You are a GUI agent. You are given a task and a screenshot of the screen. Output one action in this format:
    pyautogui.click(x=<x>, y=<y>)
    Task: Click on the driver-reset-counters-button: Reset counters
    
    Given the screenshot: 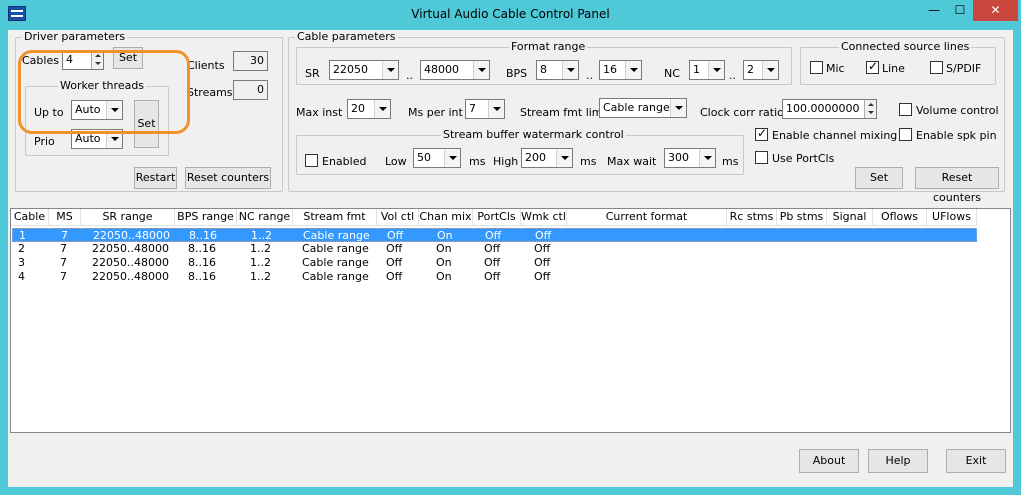 What is the action you would take?
    pyautogui.click(x=228, y=178)
    